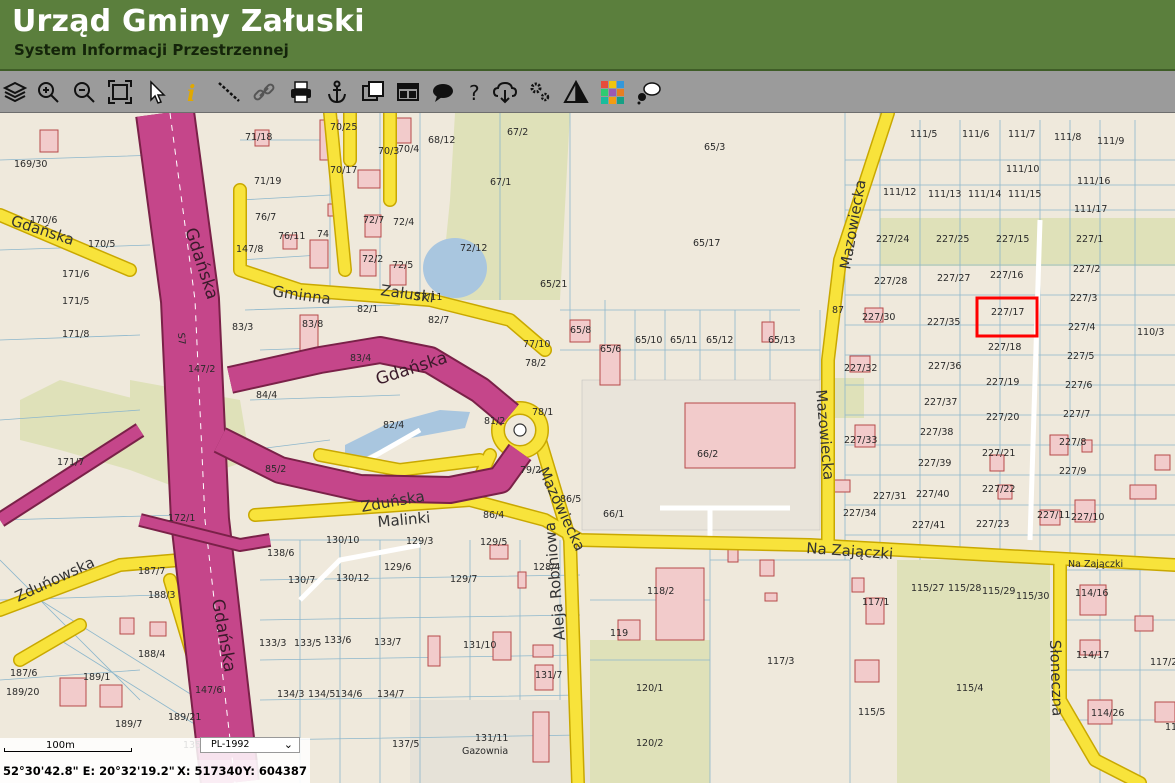 Image resolution: width=1175 pixels, height=783 pixels. Describe the element at coordinates (1089, 239) in the screenshot. I see `parcel-label: 227/1` at that location.